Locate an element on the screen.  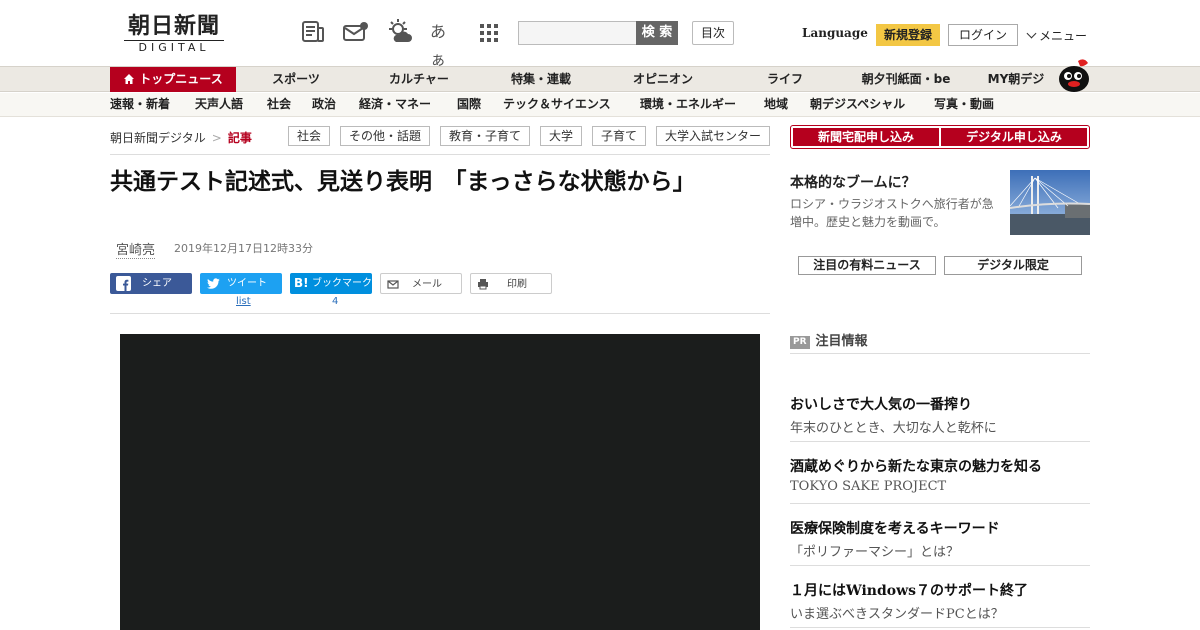
menu-label: メニュー is located at coordinates (1063, 36).